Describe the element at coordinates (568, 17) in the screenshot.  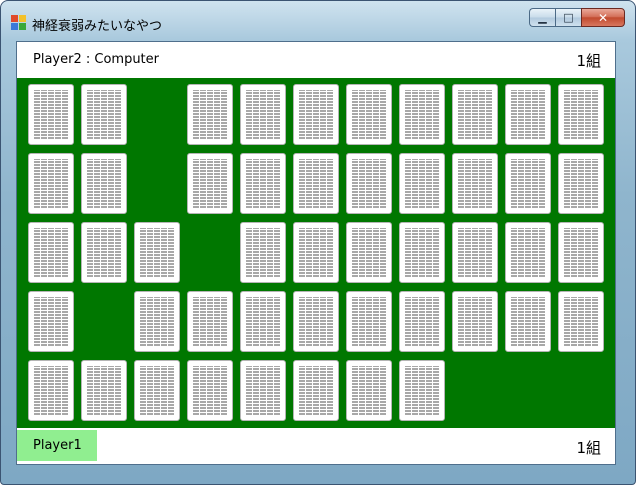
I see `maximize-button: □` at that location.